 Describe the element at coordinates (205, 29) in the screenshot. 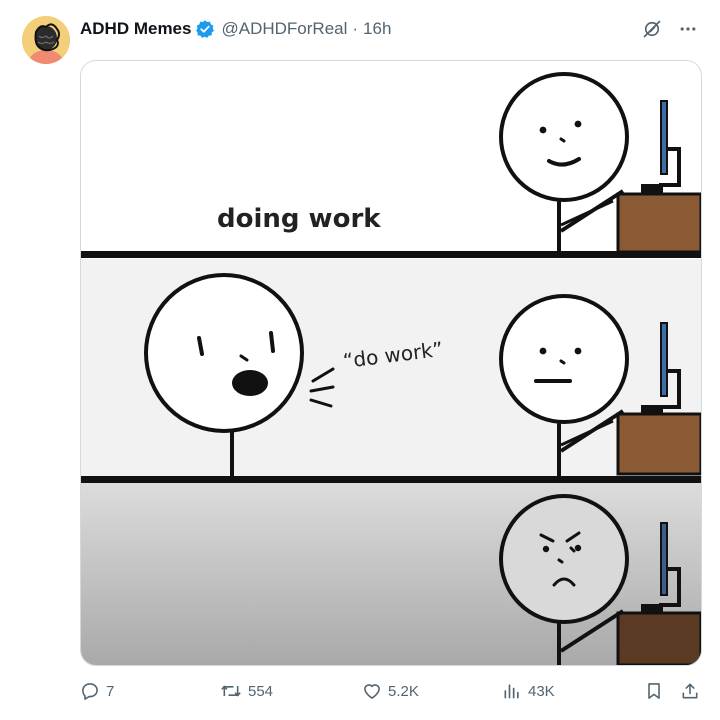

I see `verified-badge-icon` at that location.